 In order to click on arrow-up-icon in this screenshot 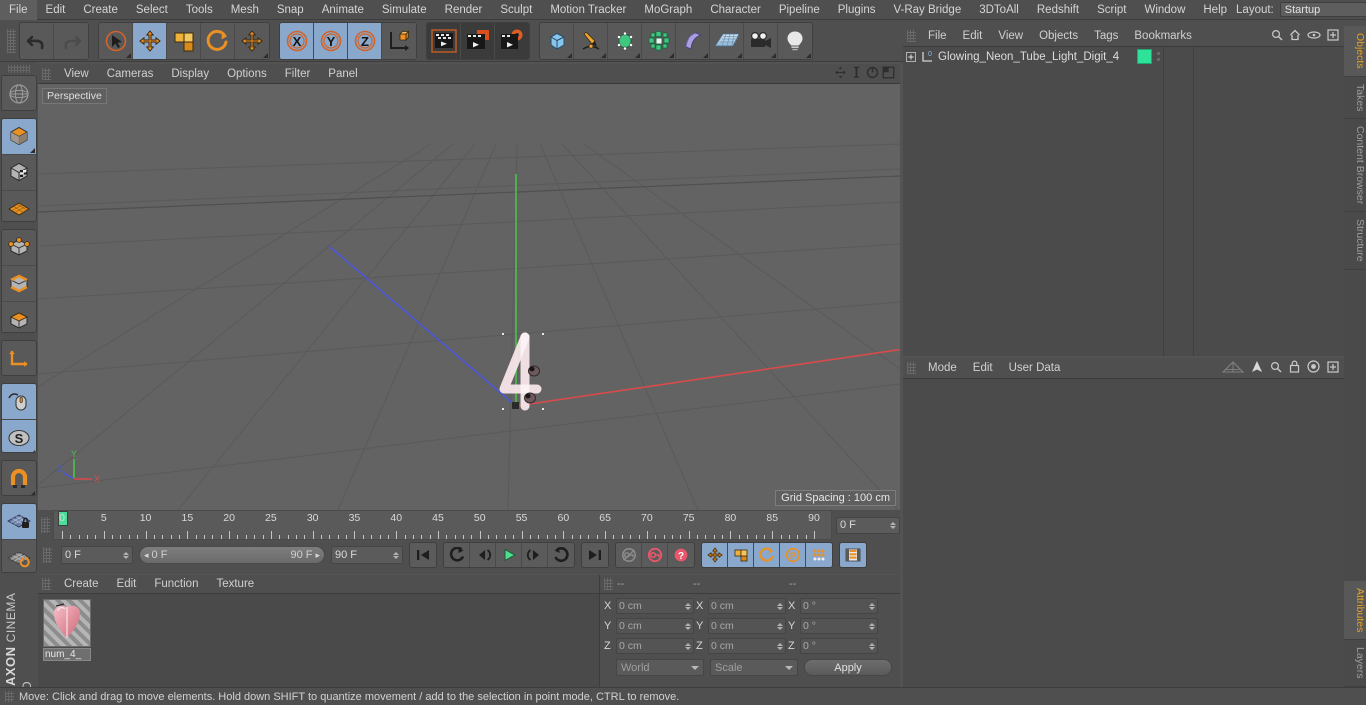, I will do `click(1257, 368)`.